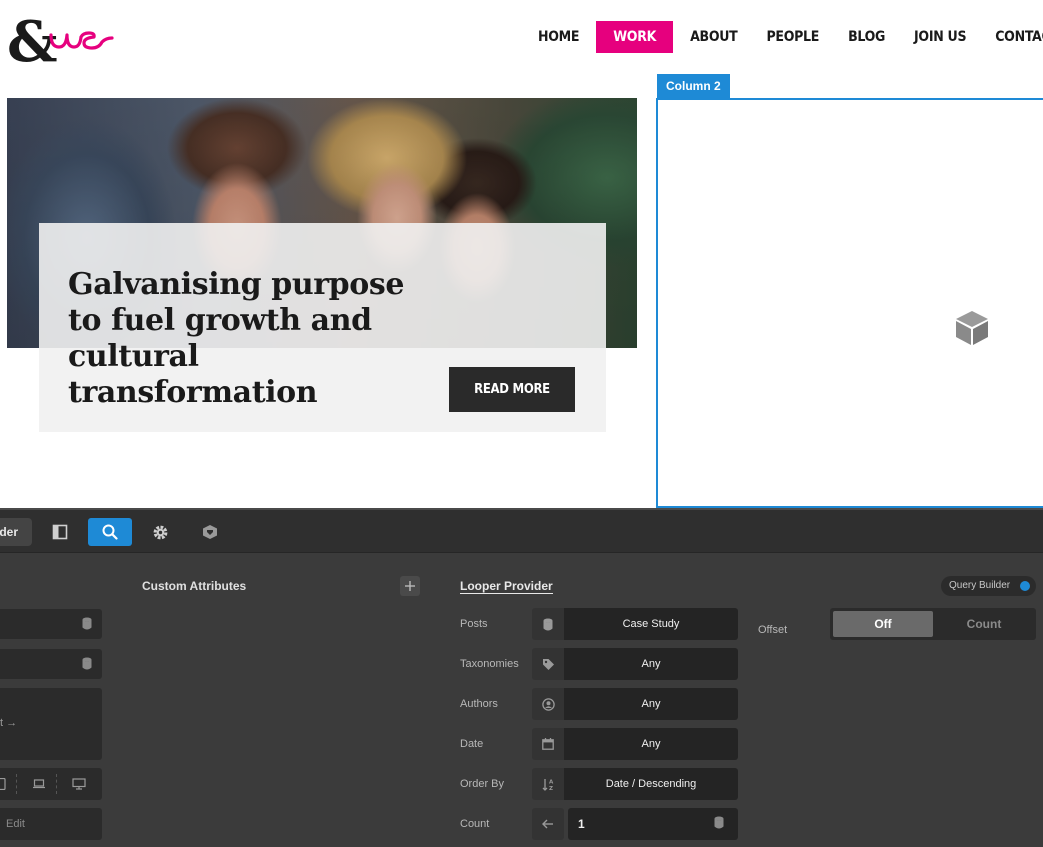  I want to click on add-attribute-button, so click(410, 586).